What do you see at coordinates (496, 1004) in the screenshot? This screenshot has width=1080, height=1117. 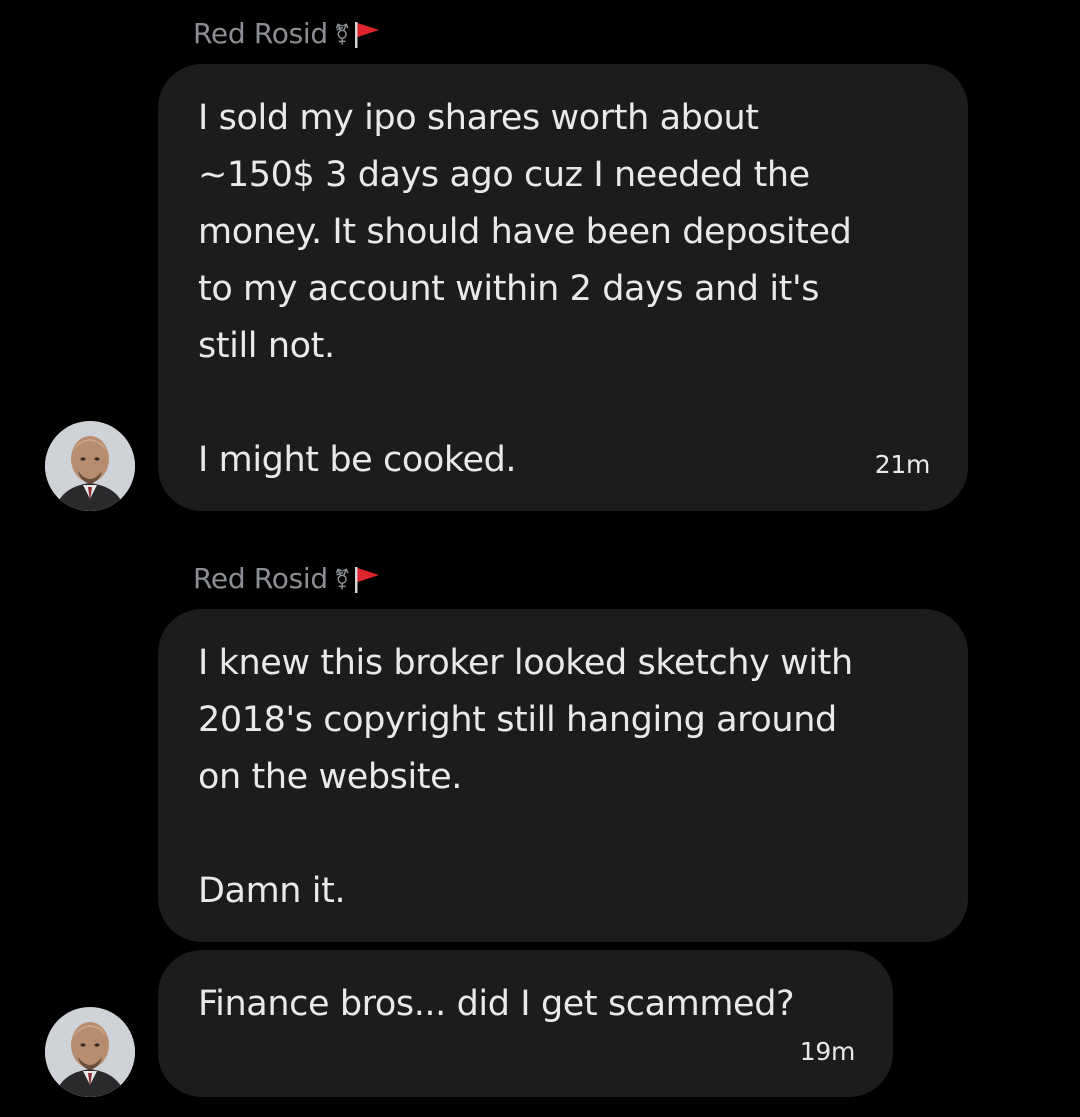 I see `message-text: Finance bros... did I get scammed?` at bounding box center [496, 1004].